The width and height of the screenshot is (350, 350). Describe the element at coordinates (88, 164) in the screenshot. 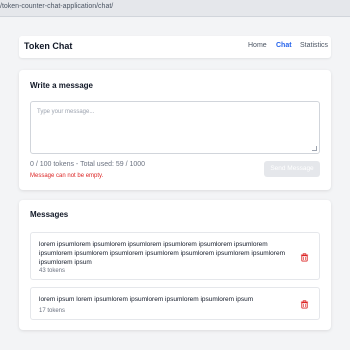

I see `token-counter: 0 / 100 tokens - Total used: 59 / 1000` at that location.